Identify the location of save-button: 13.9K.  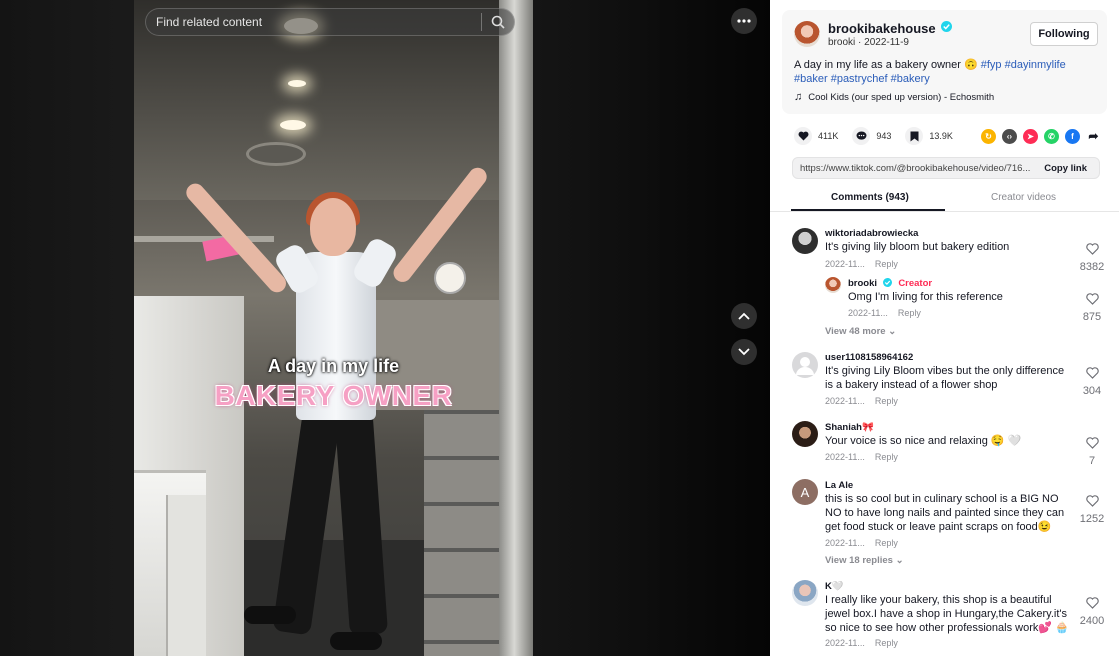
(929, 136).